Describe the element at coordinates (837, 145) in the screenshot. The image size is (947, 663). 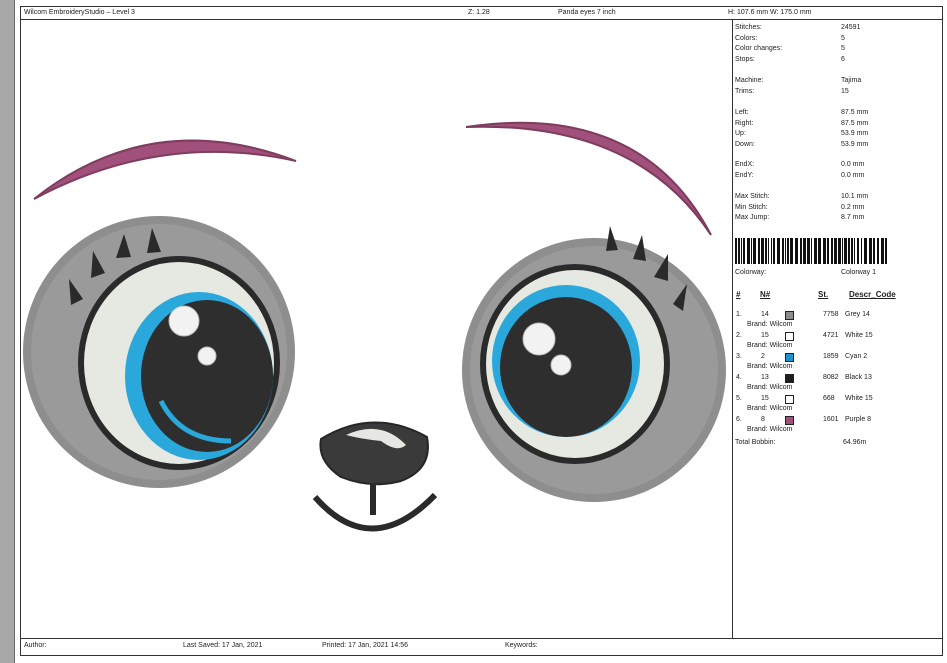
I see `stat-row: Down: 53.9 mm` at that location.